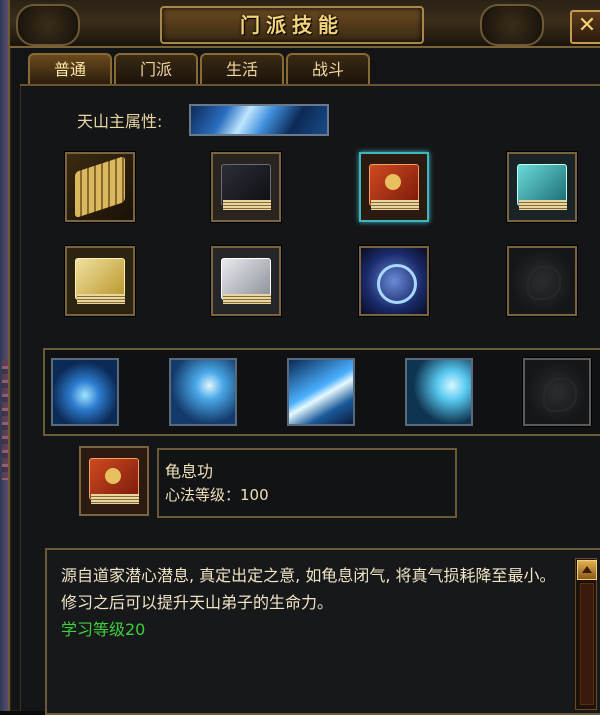 The width and height of the screenshot is (600, 715). Describe the element at coordinates (189, 471) in the screenshot. I see `skill-name: 龟息功` at that location.